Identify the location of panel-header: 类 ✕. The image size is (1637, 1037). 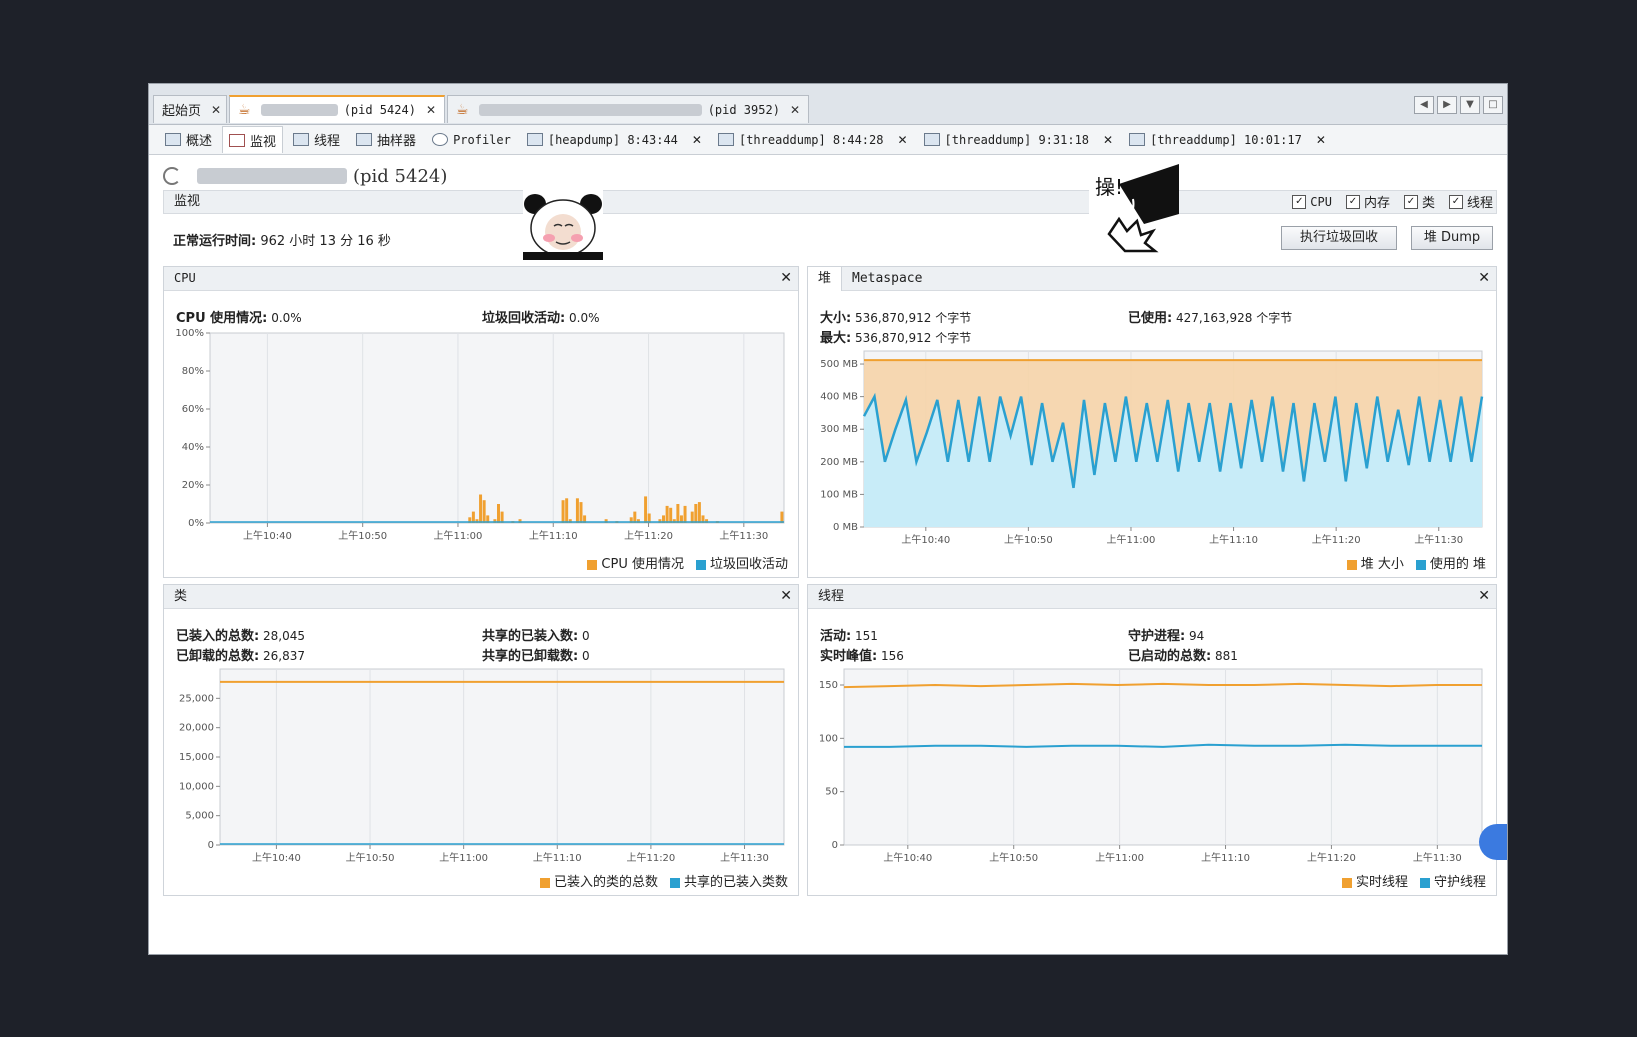
(481, 597).